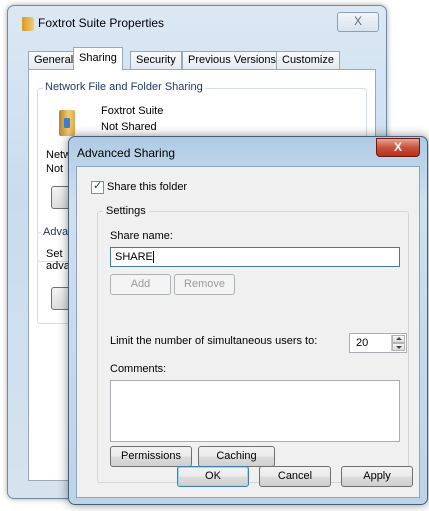 The height and width of the screenshot is (511, 429). Describe the element at coordinates (204, 284) in the screenshot. I see `remove-button: Remove` at that location.